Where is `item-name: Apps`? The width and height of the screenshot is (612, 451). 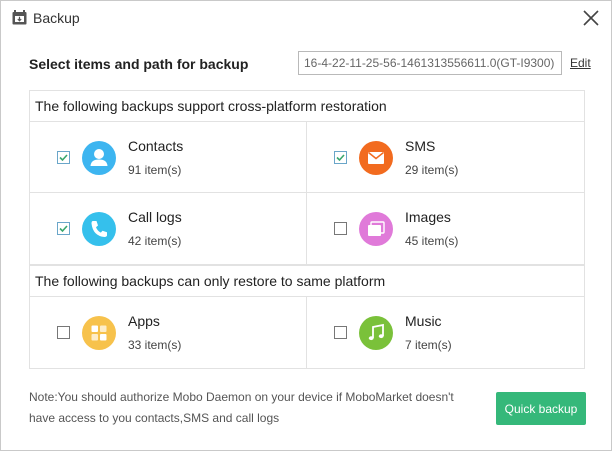 item-name: Apps is located at coordinates (144, 321).